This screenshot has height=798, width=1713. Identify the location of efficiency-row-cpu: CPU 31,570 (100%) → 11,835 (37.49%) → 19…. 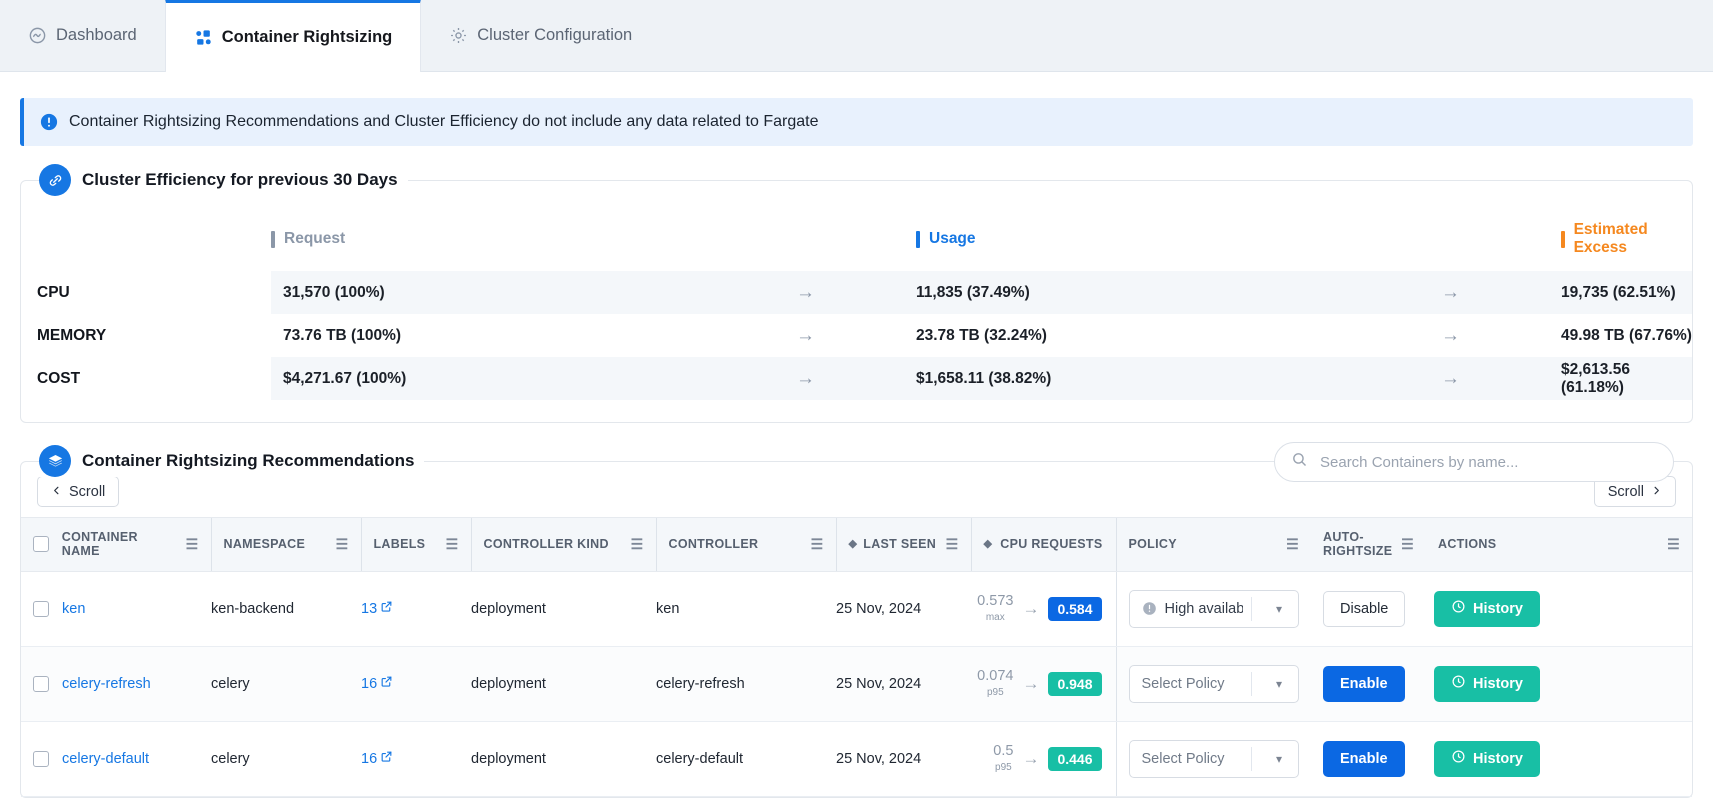
(856, 292).